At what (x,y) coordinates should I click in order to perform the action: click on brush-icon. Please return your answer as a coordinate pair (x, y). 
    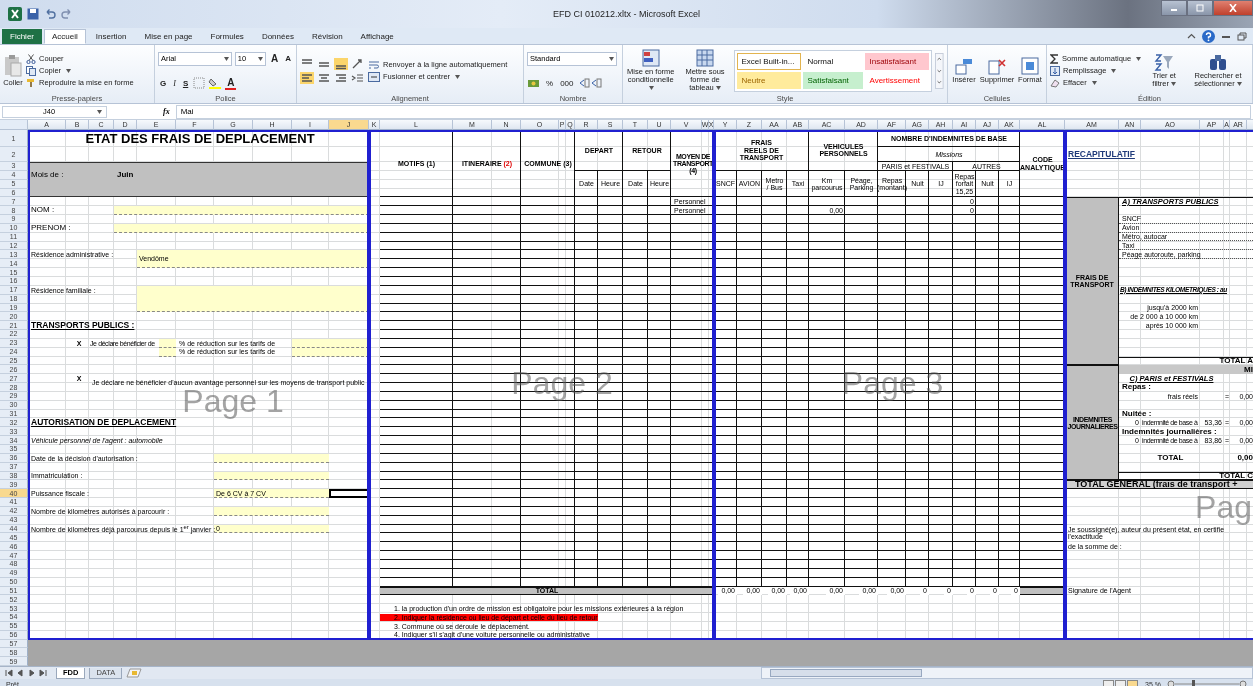
    Looking at the image, I should click on (31, 82).